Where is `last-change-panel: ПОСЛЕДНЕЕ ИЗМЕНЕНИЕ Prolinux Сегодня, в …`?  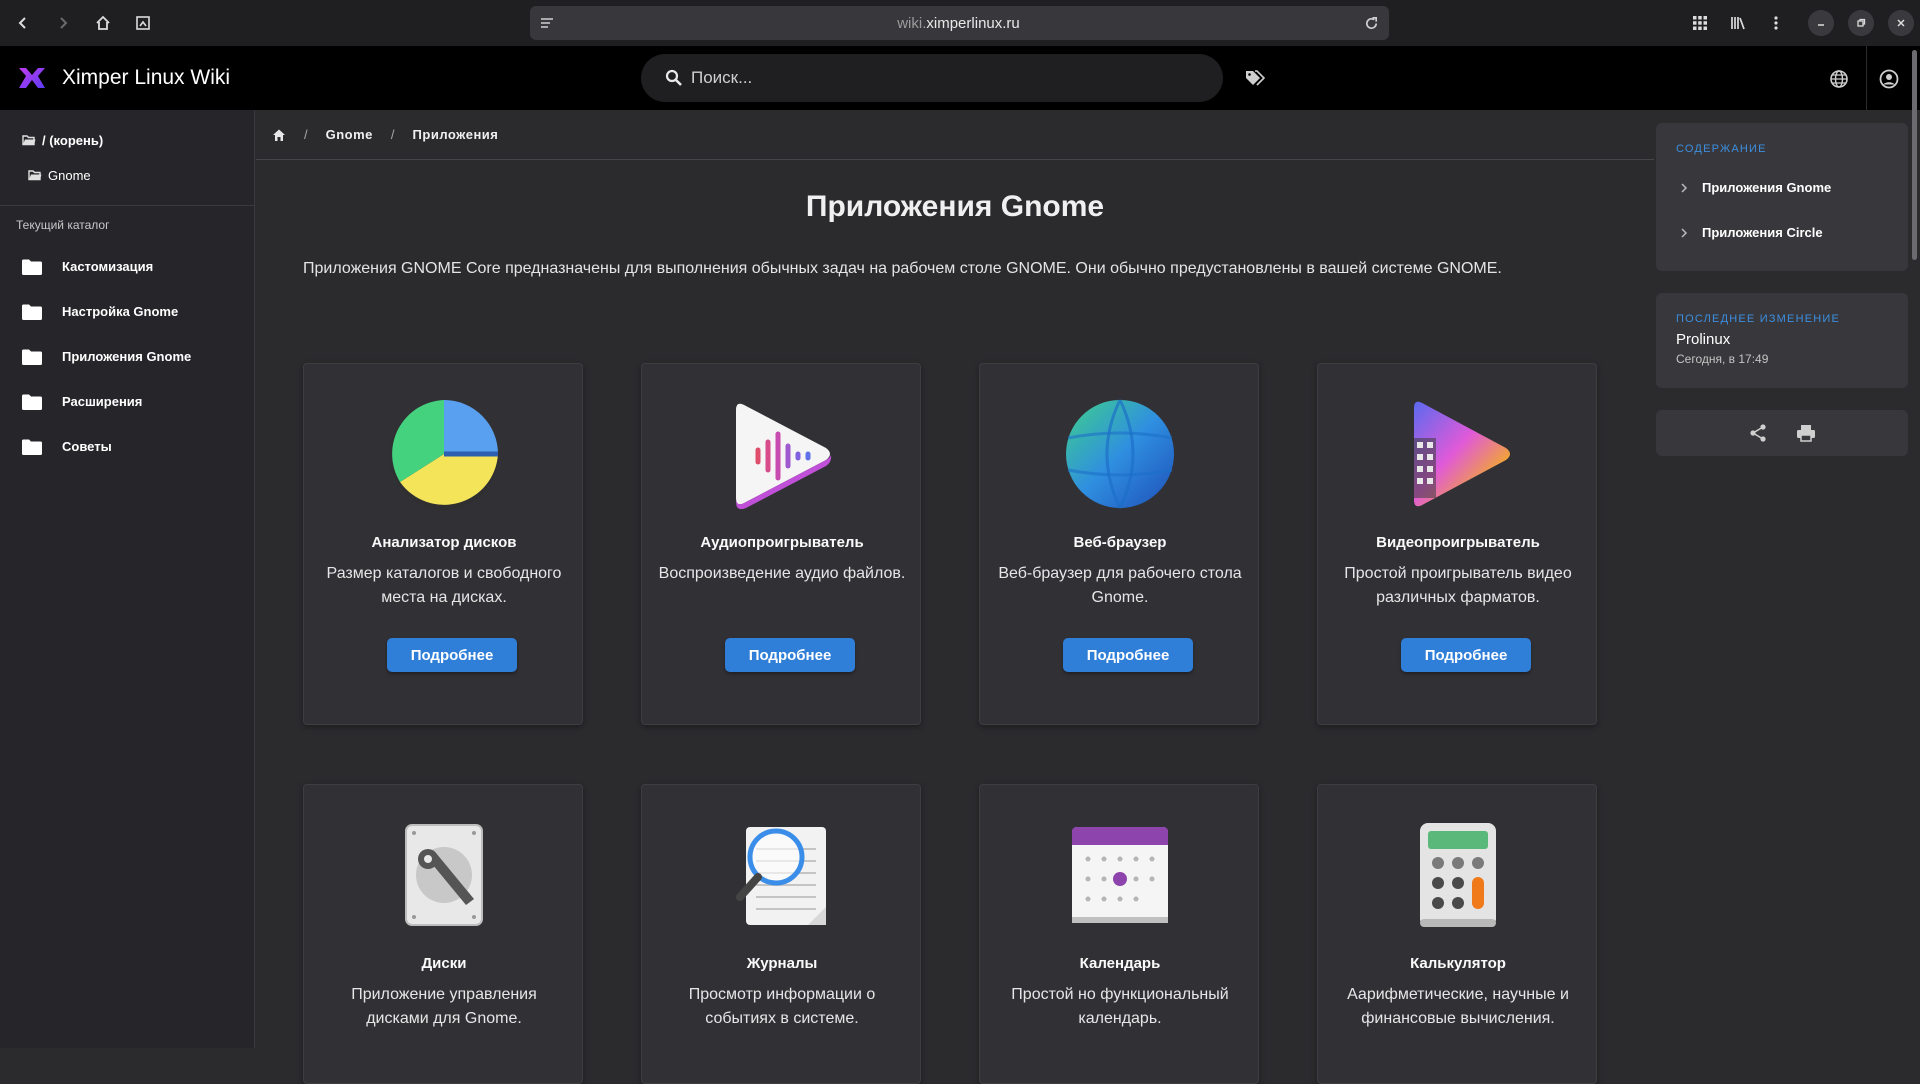
last-change-panel: ПОСЛЕДНЕЕ ИЗМЕНЕНИЕ Prolinux Сегодня, в … is located at coordinates (1782, 340).